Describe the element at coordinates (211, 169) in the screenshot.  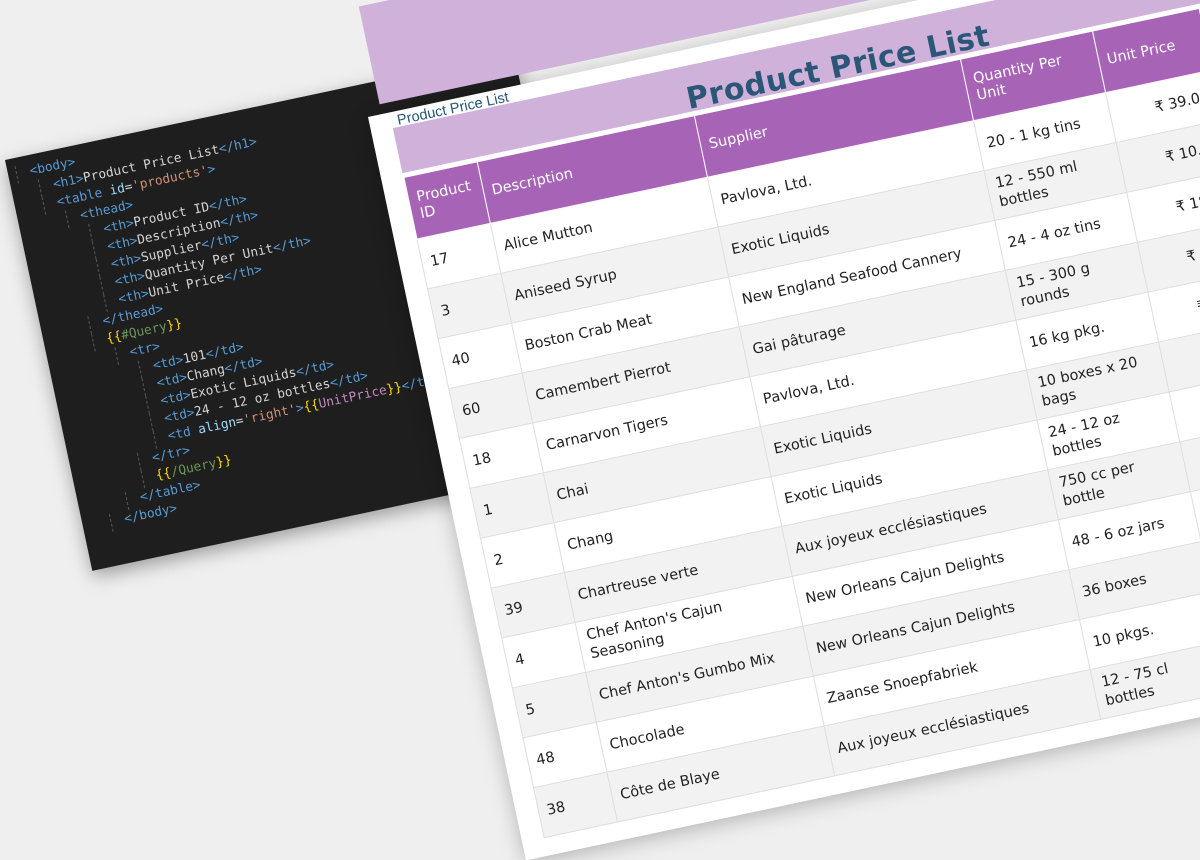
I see `code-token: >` at that location.